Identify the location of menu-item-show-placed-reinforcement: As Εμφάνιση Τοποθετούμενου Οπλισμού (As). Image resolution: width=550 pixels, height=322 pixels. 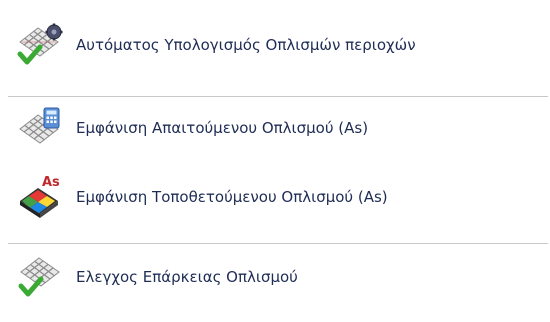
(268, 197).